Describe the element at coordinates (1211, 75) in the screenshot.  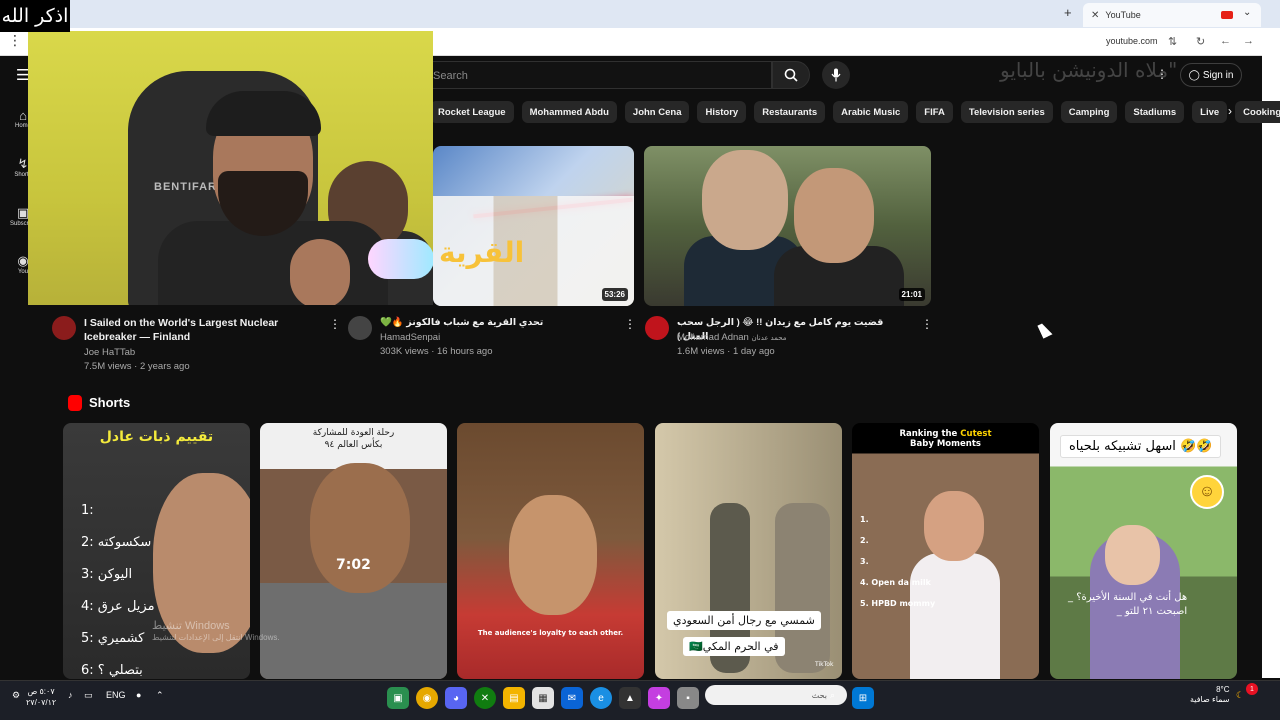
I see `sign-in-button: ◯ Sign in` at that location.